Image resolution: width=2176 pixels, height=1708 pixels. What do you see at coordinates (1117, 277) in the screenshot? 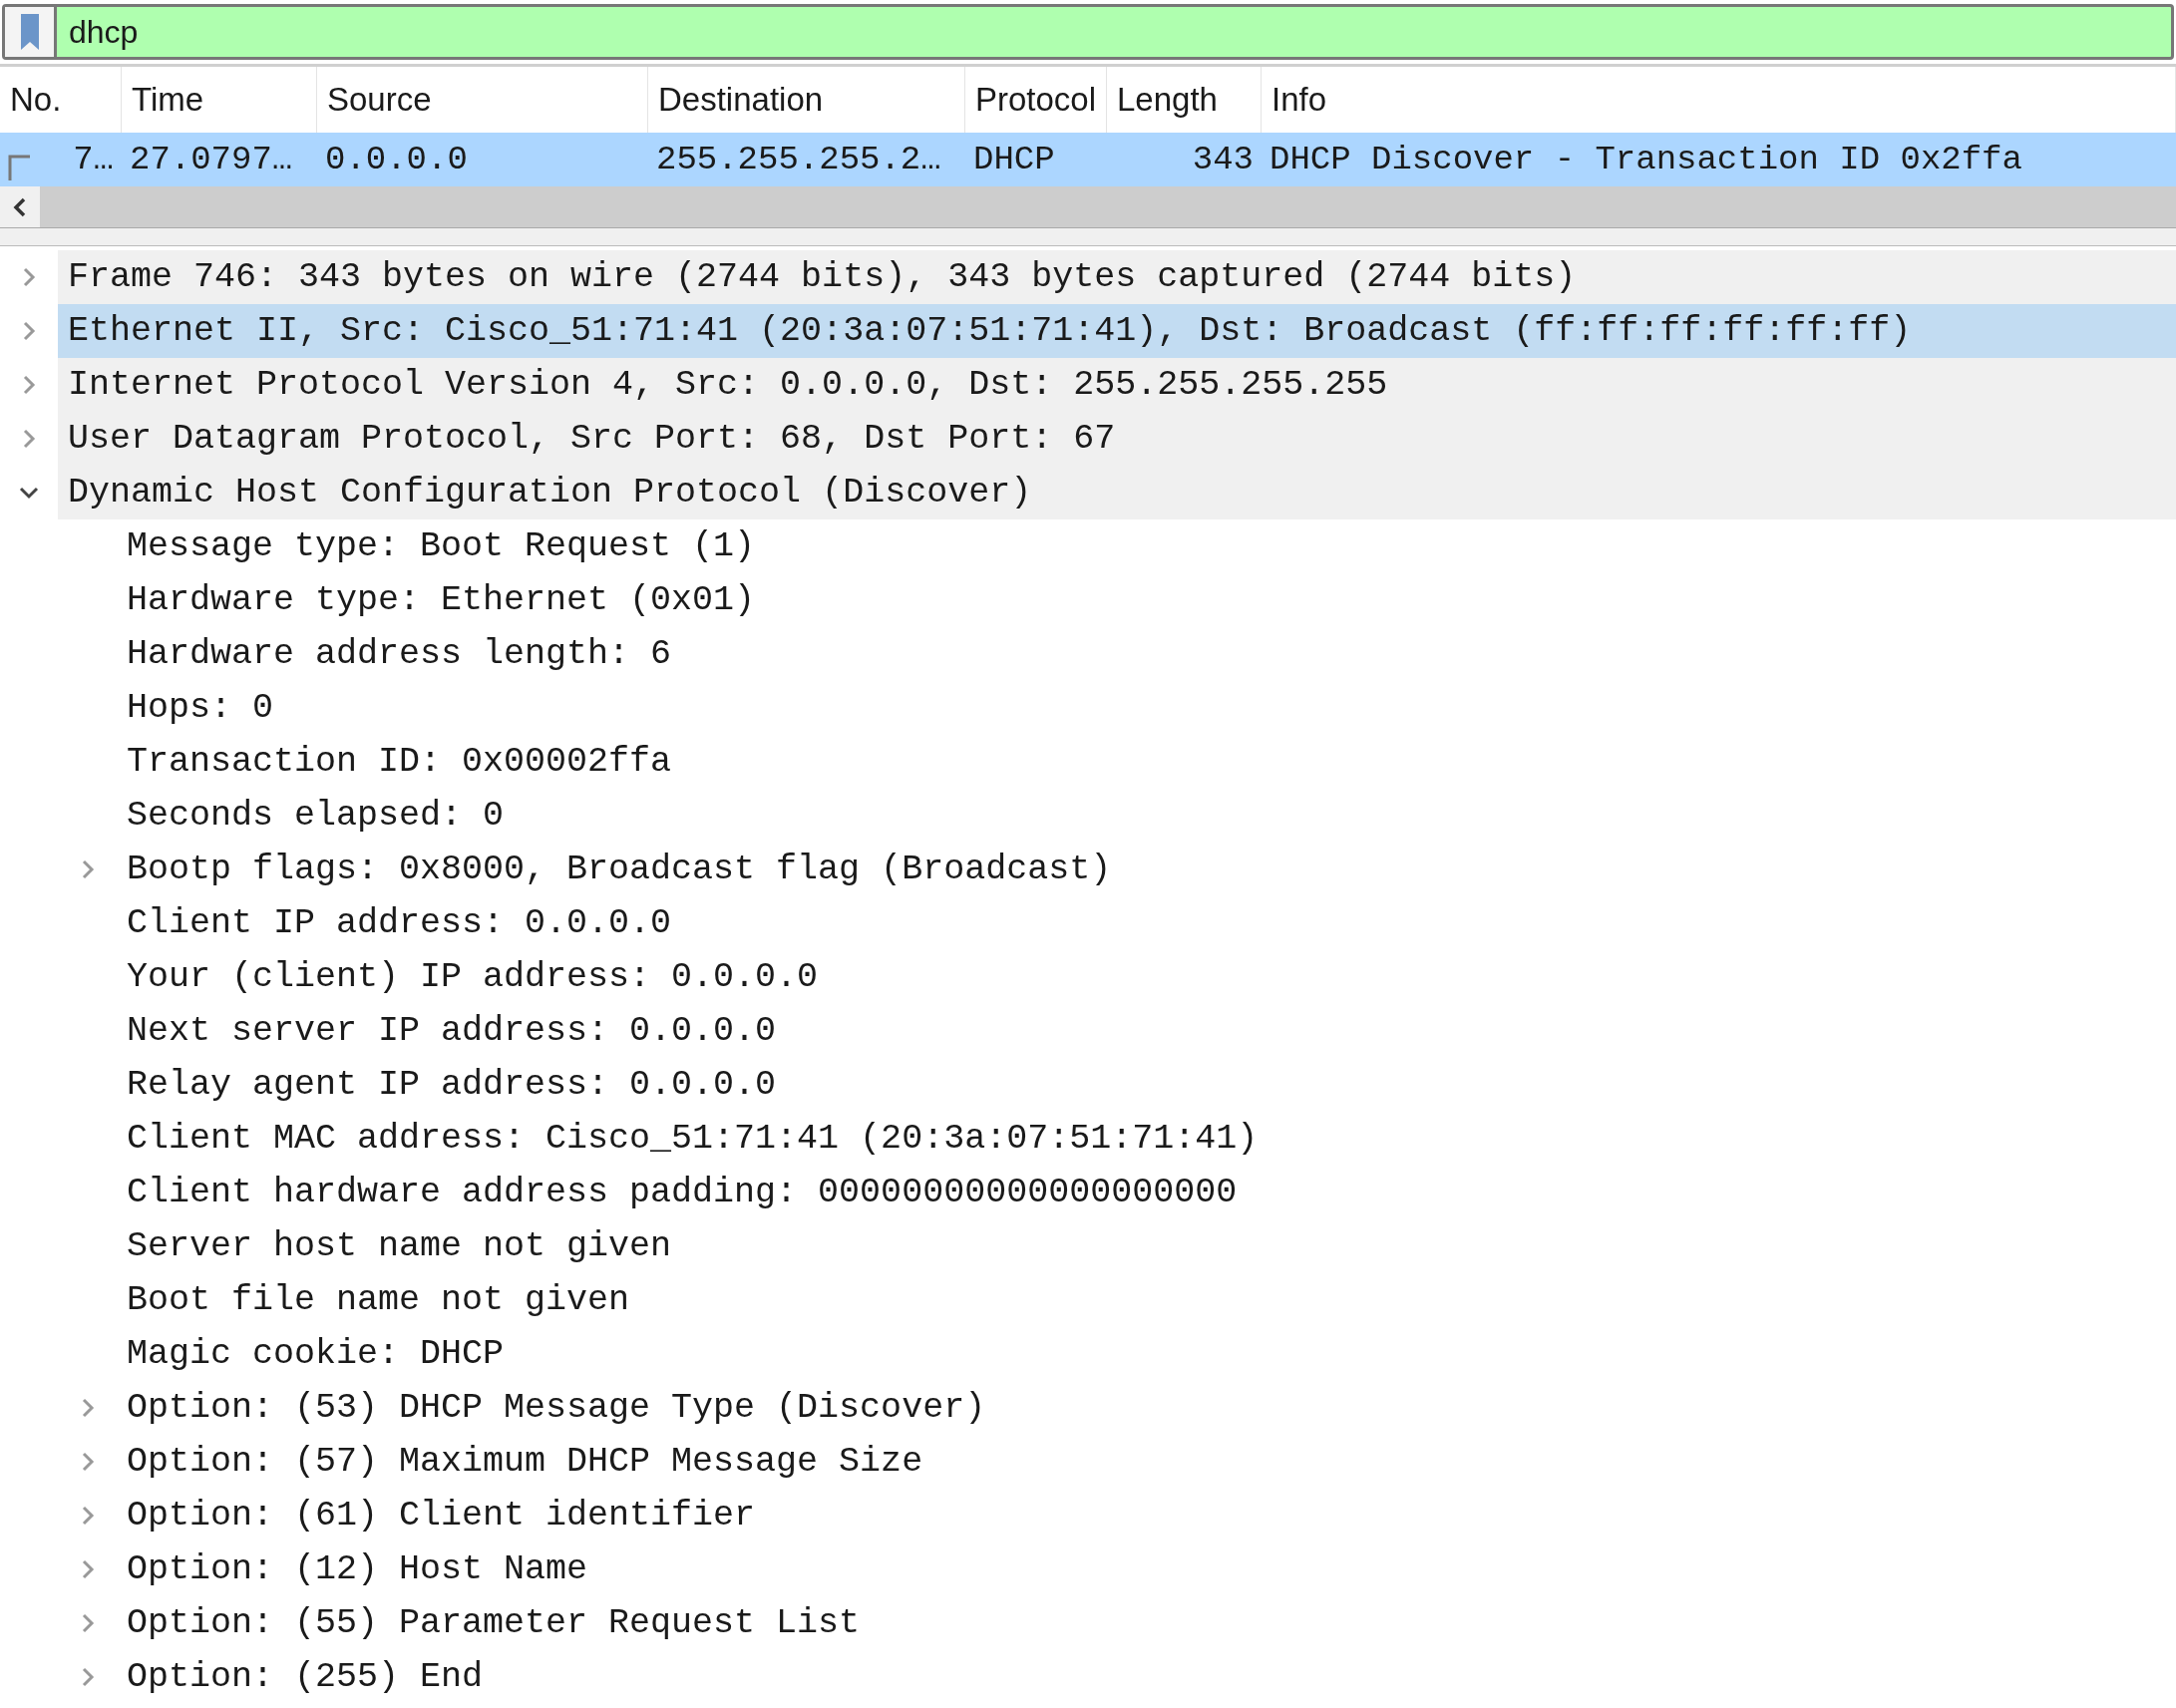
I see `tree-item: Frame 746: 343 bytes on wire (2744 bits), 343 bytes captured (2744 bits)` at bounding box center [1117, 277].